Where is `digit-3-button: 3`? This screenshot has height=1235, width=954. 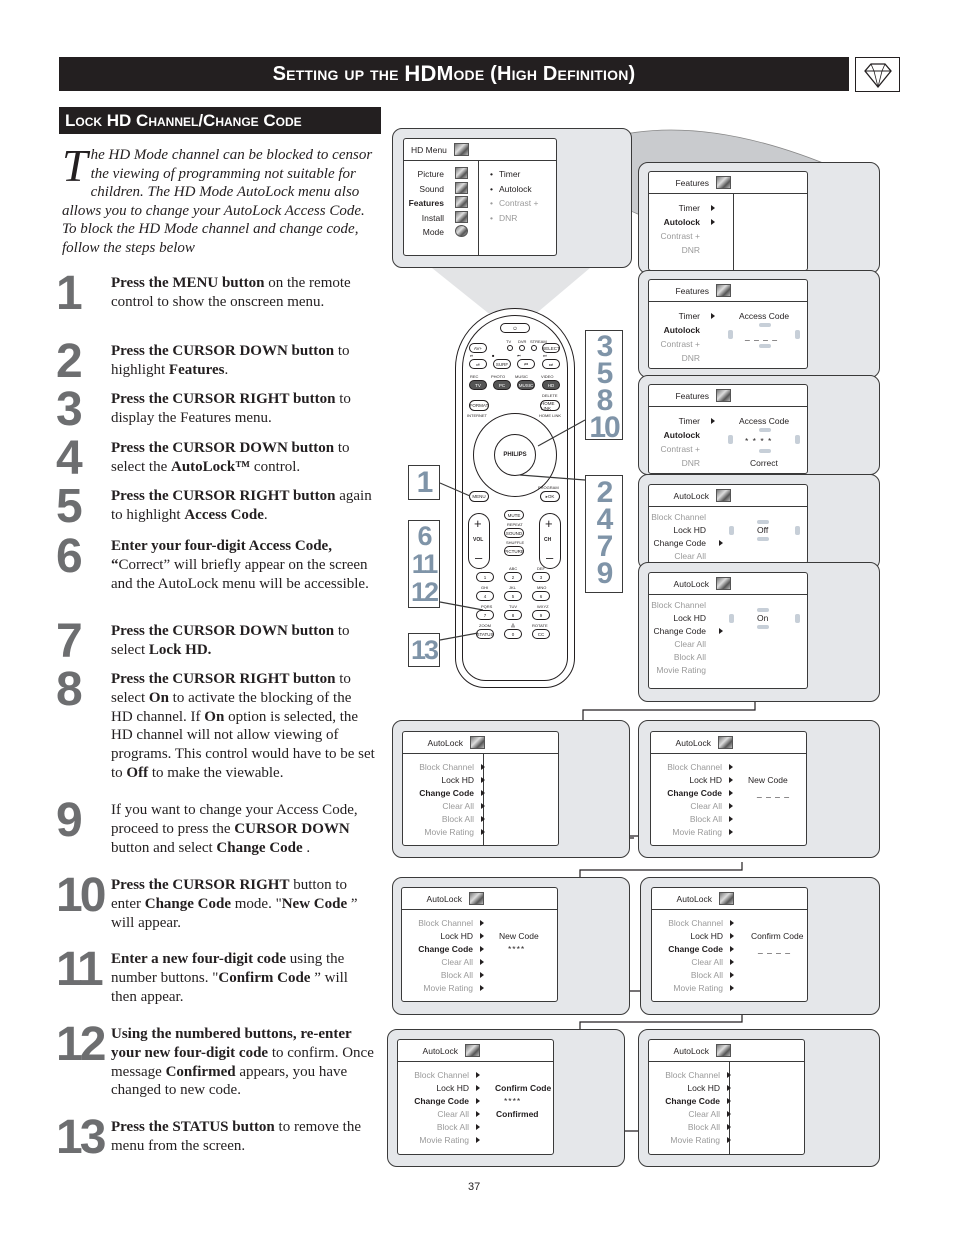 digit-3-button: 3 is located at coordinates (541, 577).